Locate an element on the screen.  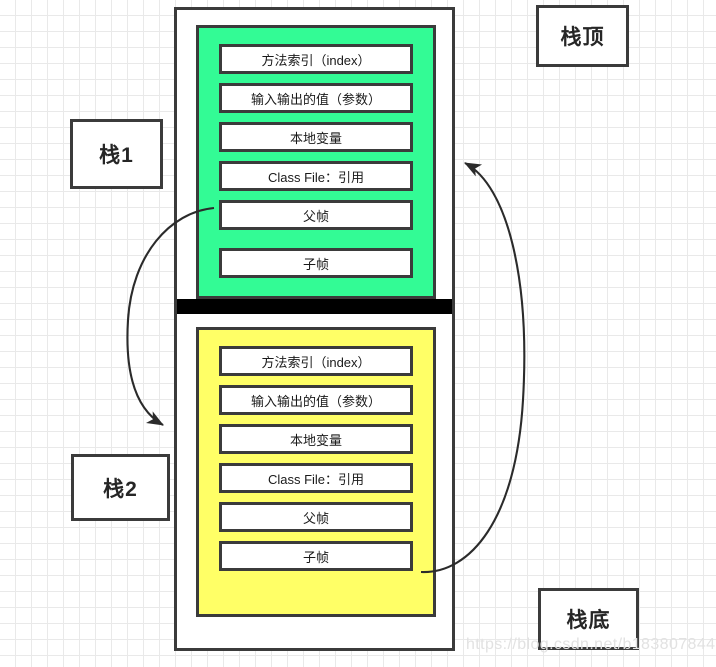
stack-two-label-text: 栈2 is located at coordinates (120, 489).